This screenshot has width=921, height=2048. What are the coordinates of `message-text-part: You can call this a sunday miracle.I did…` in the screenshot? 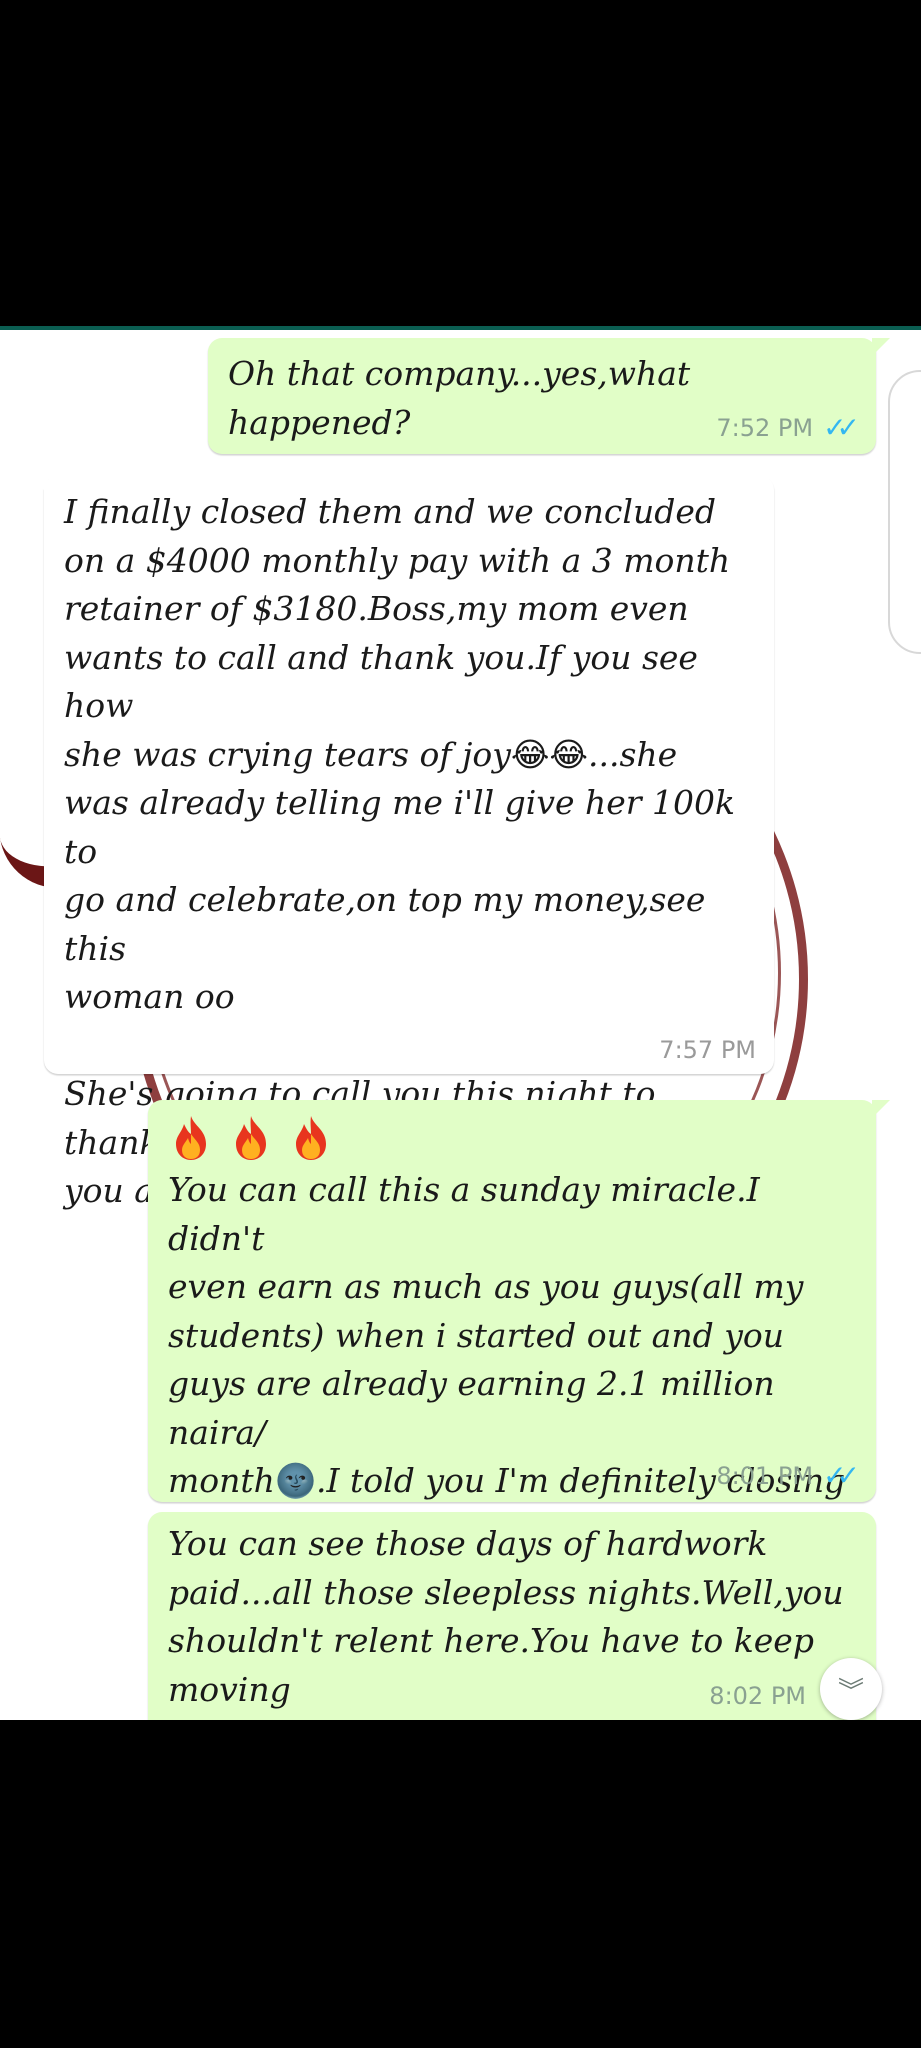 It's located at (486, 1335).